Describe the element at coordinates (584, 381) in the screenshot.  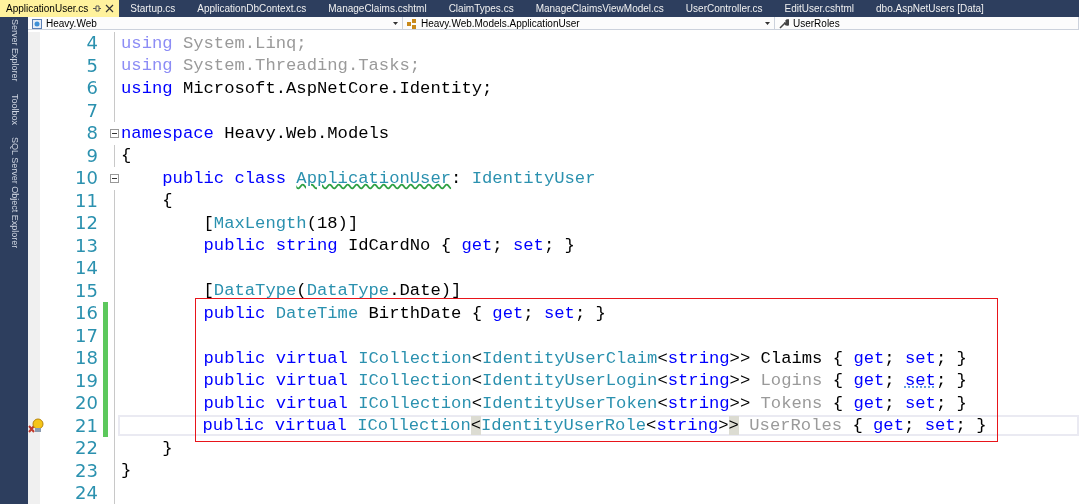
I see `code-line: public virtual ICollection<IdentityUserLogin<string>> Logins { get; set; }` at that location.